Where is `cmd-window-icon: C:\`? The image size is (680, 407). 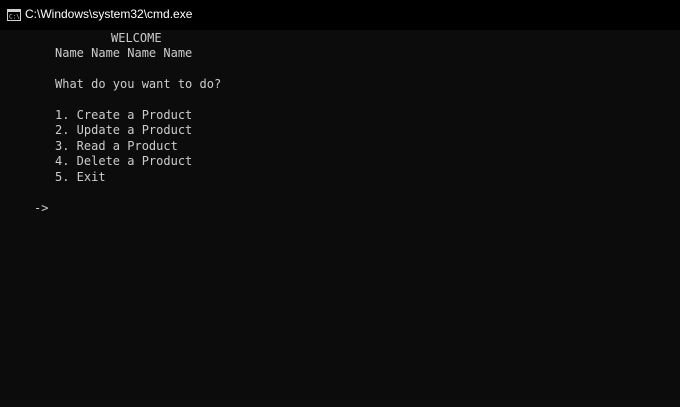
cmd-window-icon: C:\ is located at coordinates (14, 14).